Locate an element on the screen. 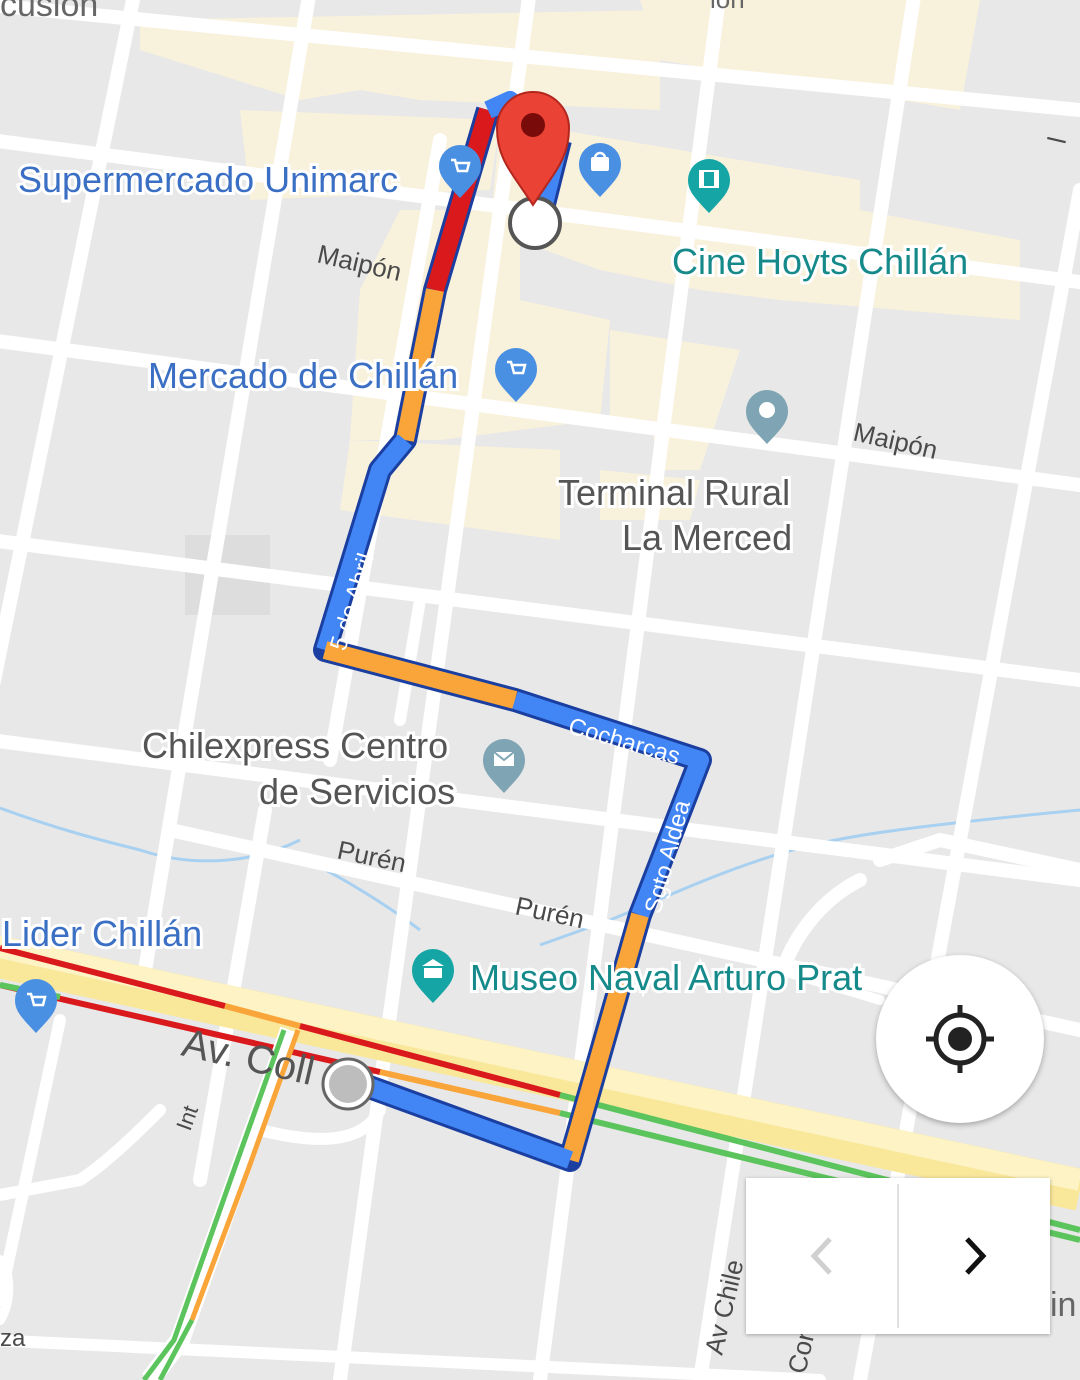  place-label-lider: Lider Chillán is located at coordinates (102, 933).